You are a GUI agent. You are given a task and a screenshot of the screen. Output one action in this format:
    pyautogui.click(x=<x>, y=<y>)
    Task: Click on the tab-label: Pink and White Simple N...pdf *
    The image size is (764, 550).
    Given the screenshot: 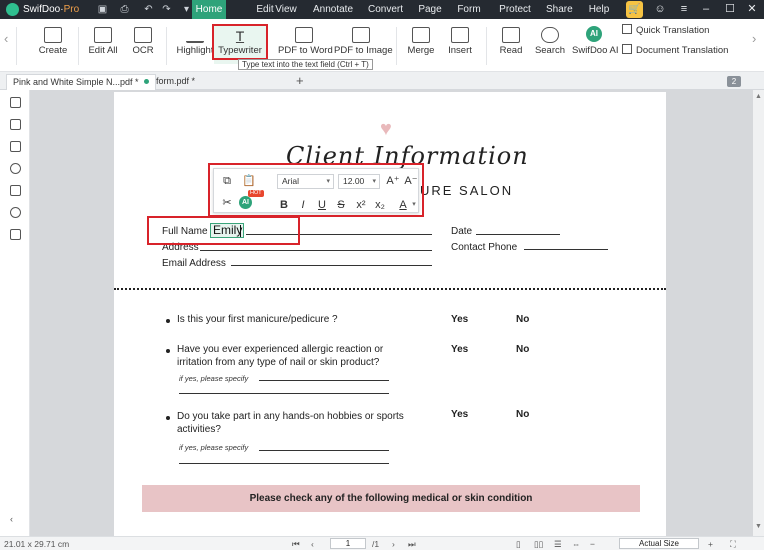 What is the action you would take?
    pyautogui.click(x=76, y=82)
    